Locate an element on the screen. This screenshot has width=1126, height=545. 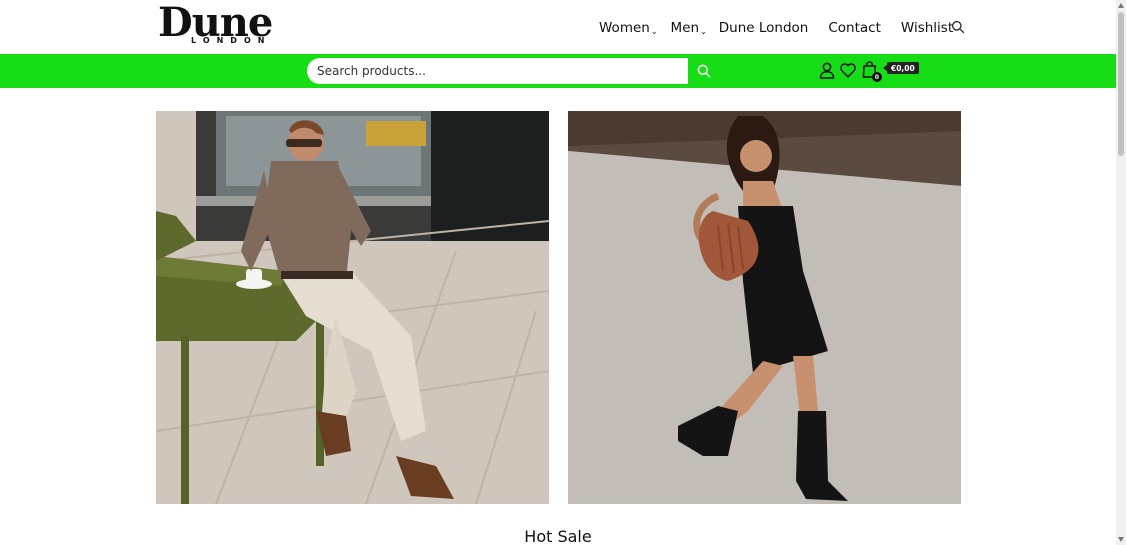
nav-item-wishlist-label: Wishlist is located at coordinates (927, 28).